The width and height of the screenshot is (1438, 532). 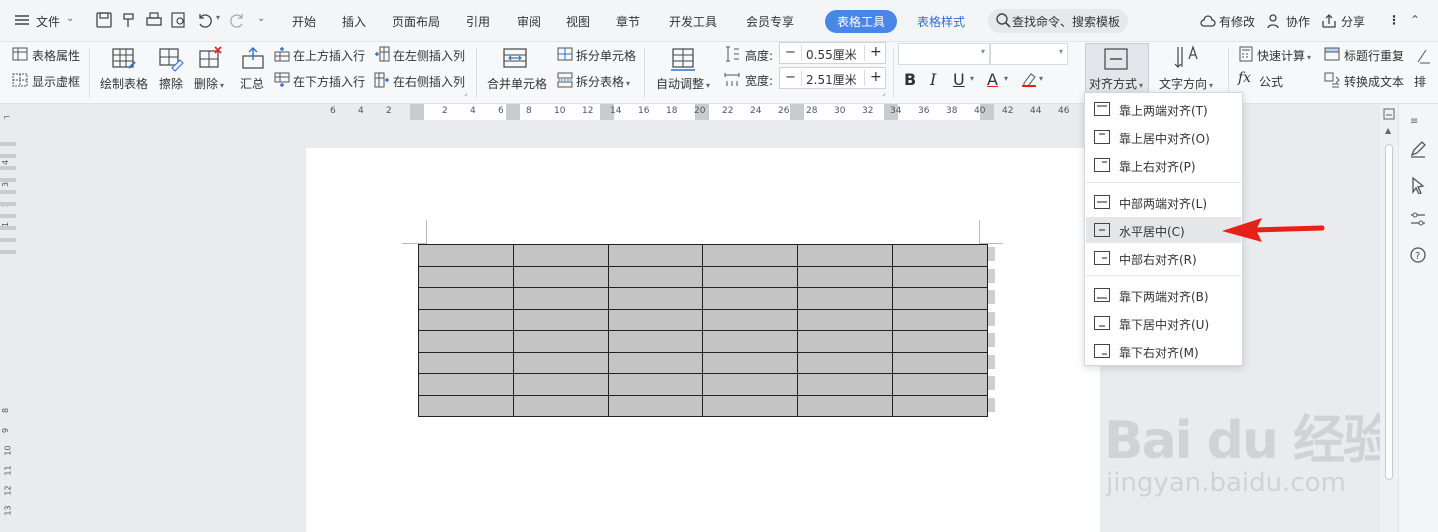 I want to click on insert-row-above-button: 在上方插入行, so click(x=329, y=55).